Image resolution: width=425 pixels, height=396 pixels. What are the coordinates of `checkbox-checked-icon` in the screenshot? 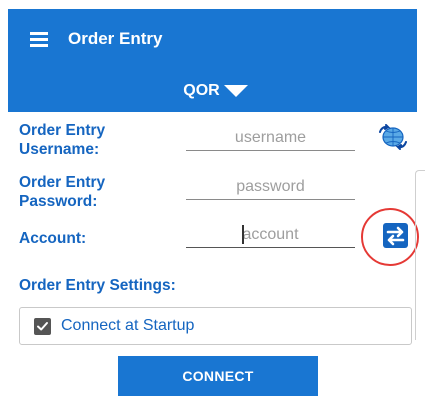 It's located at (42, 326).